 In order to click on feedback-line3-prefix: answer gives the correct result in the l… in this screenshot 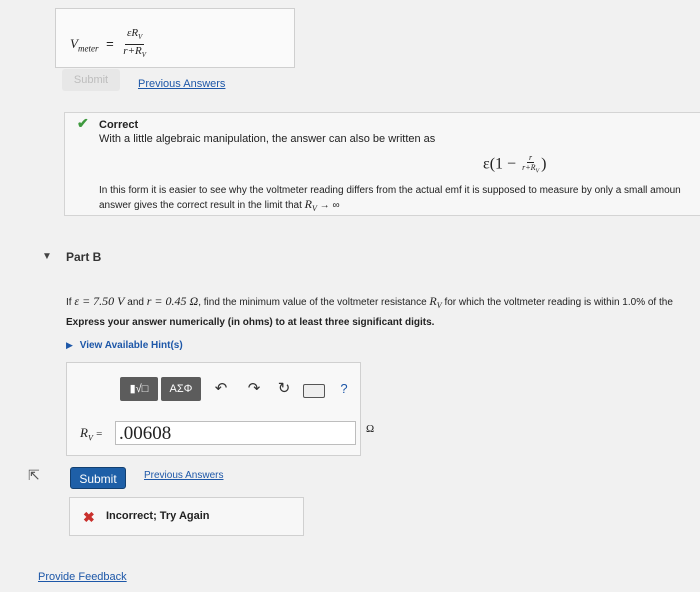, I will do `click(200, 205)`.